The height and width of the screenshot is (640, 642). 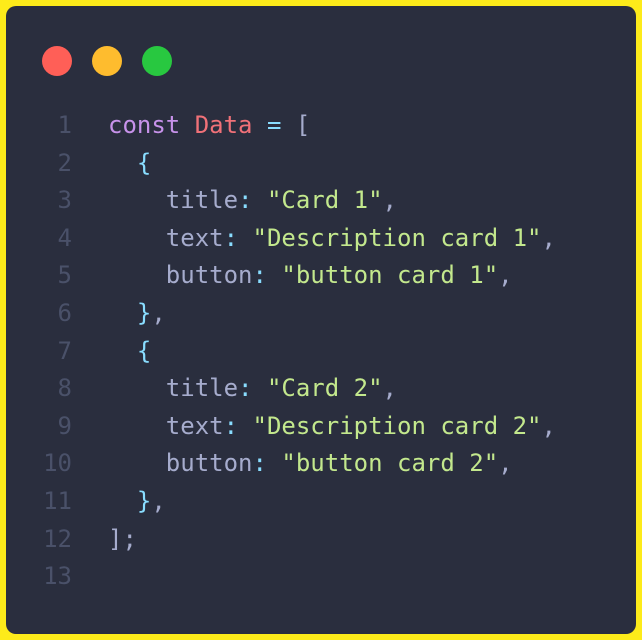 What do you see at coordinates (64, 388) in the screenshot?
I see `line-number: 8` at bounding box center [64, 388].